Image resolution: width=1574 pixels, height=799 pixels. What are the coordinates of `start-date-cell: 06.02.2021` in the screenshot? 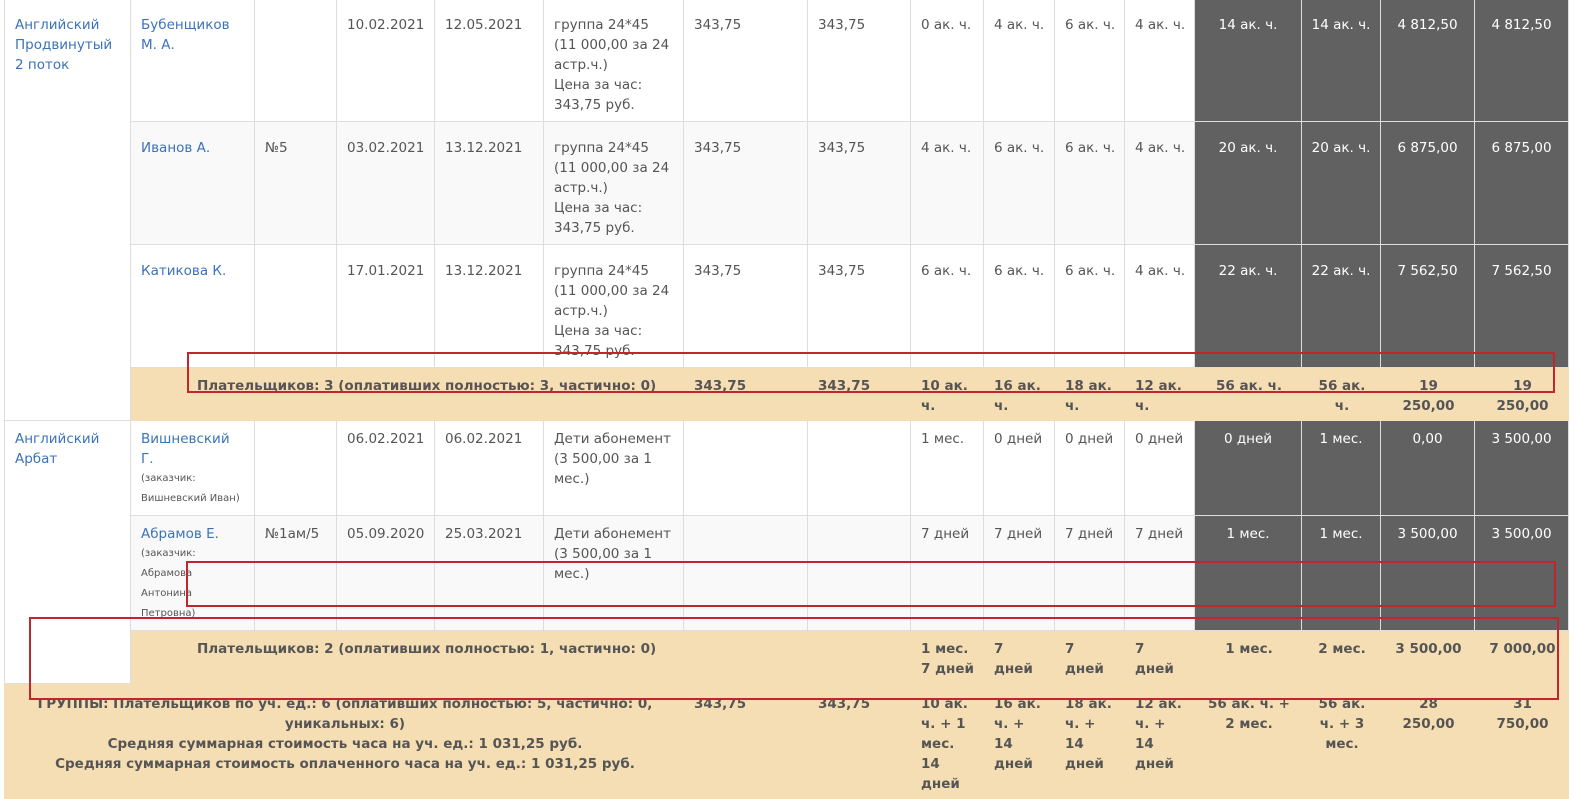 It's located at (385, 468).